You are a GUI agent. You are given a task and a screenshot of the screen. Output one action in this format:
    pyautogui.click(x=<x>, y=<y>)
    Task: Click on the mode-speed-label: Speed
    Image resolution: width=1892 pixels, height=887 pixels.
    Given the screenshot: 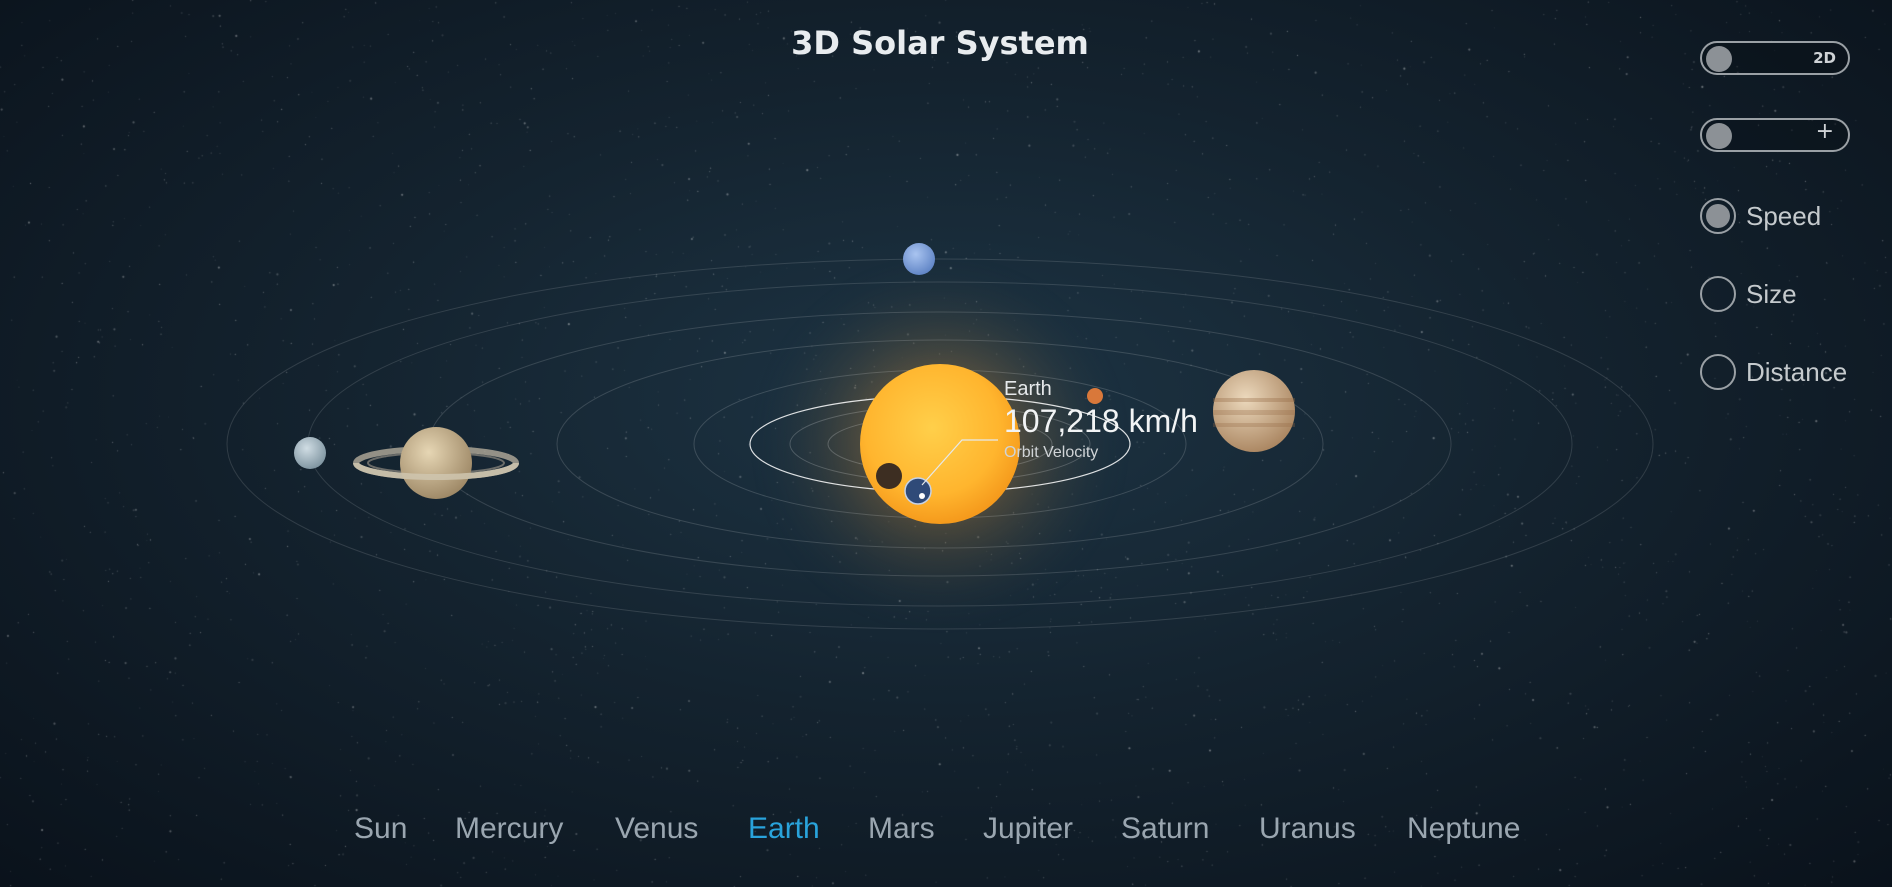 What is the action you would take?
    pyautogui.click(x=1784, y=215)
    